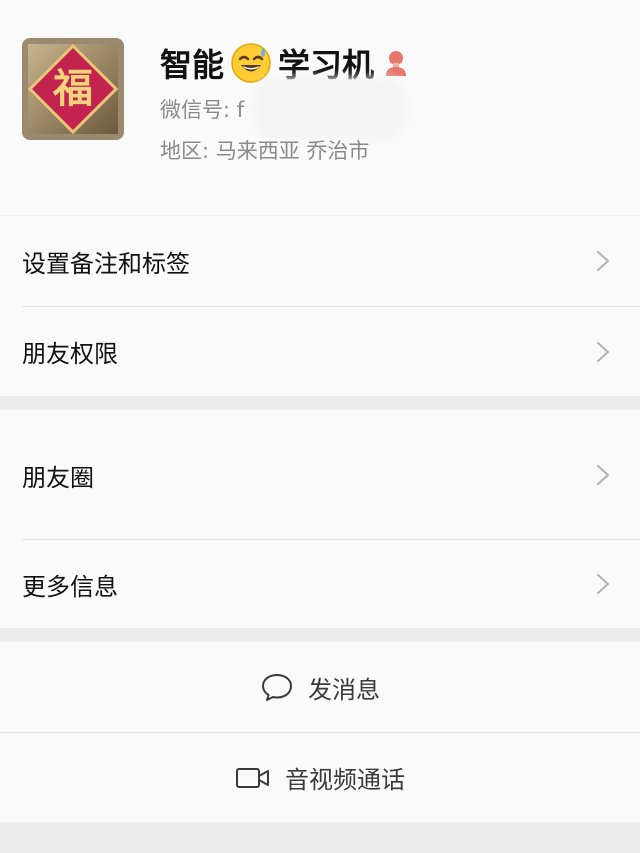  I want to click on avatar-glyph: 福, so click(73, 88).